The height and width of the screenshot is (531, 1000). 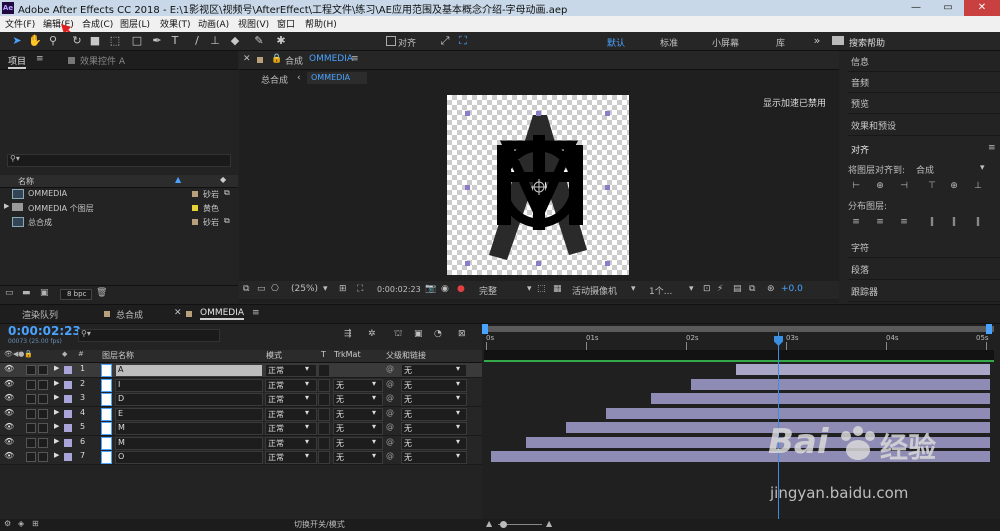 I want to click on selection-tool-icon: ➤, so click(x=17, y=41).